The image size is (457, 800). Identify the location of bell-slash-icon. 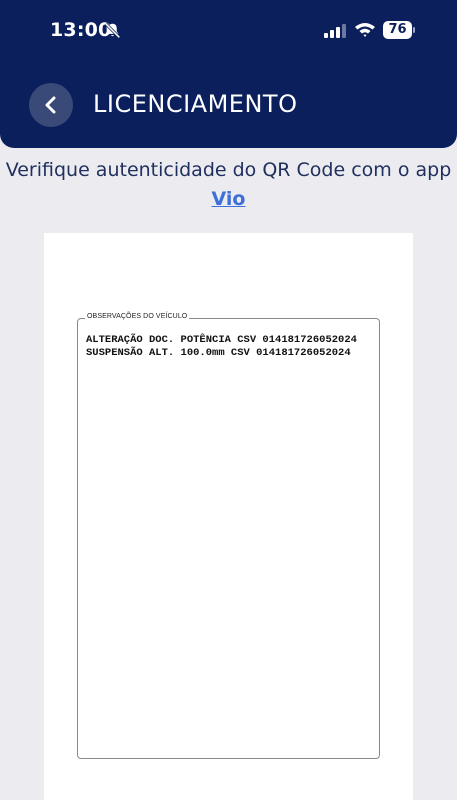
(112, 30).